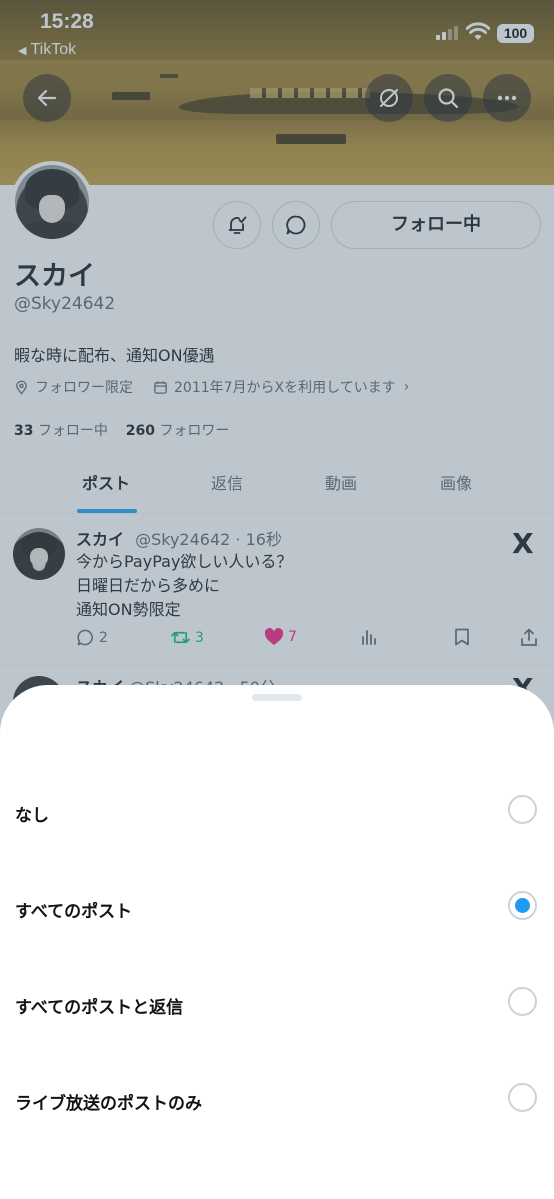  Describe the element at coordinates (277, 813) in the screenshot. I see `notify-option-none: なし` at that location.